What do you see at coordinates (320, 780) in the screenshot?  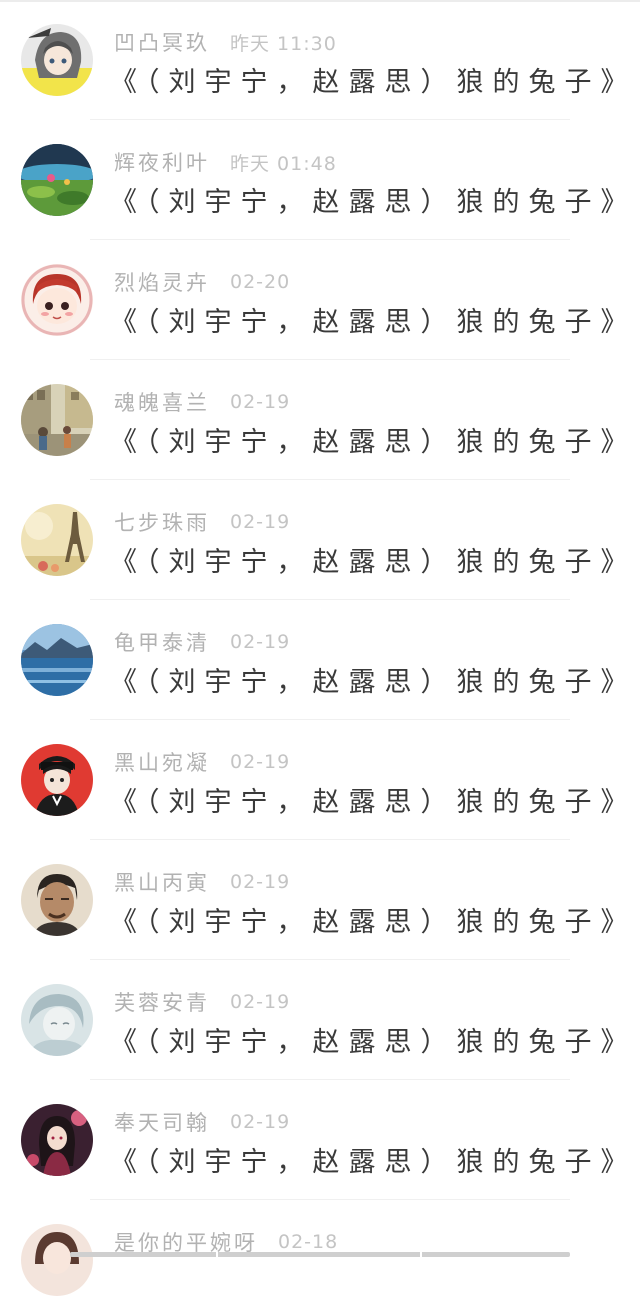 I see `comment-item: 黑山宛凝 02-19 《（刘宇宁，赵露思）狼的兔子》` at bounding box center [320, 780].